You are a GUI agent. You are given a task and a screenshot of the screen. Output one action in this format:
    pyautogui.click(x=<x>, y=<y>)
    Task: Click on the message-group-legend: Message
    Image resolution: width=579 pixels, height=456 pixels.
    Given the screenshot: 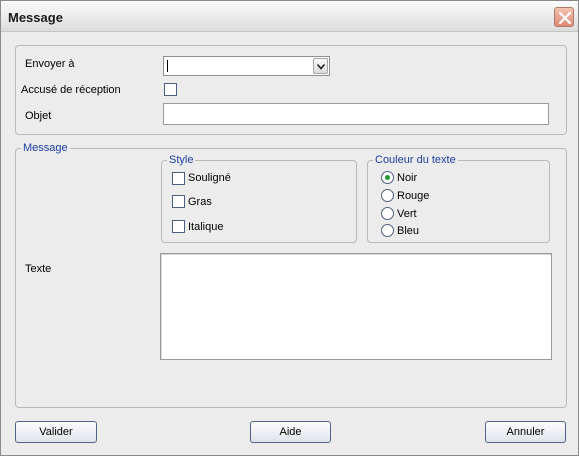 What is the action you would take?
    pyautogui.click(x=45, y=148)
    